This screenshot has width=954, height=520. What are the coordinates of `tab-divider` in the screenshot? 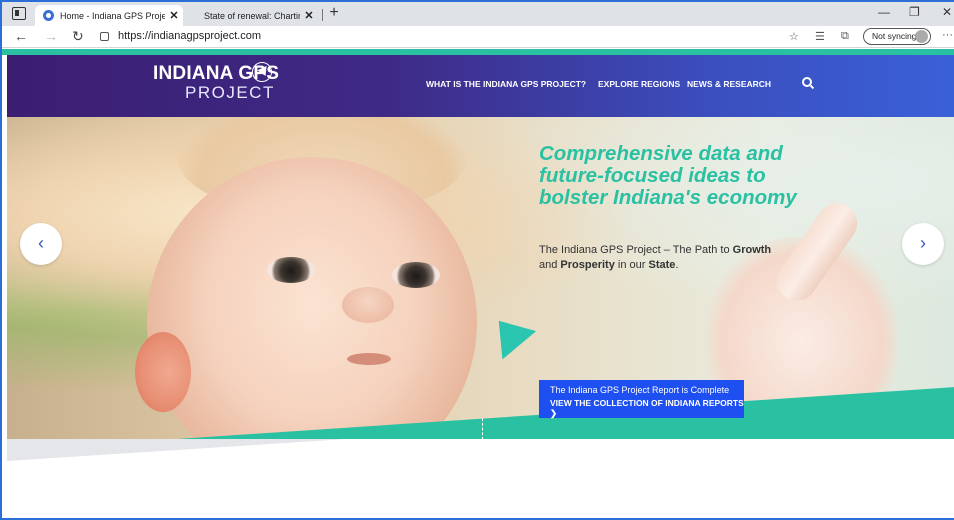 It's located at (322, 15).